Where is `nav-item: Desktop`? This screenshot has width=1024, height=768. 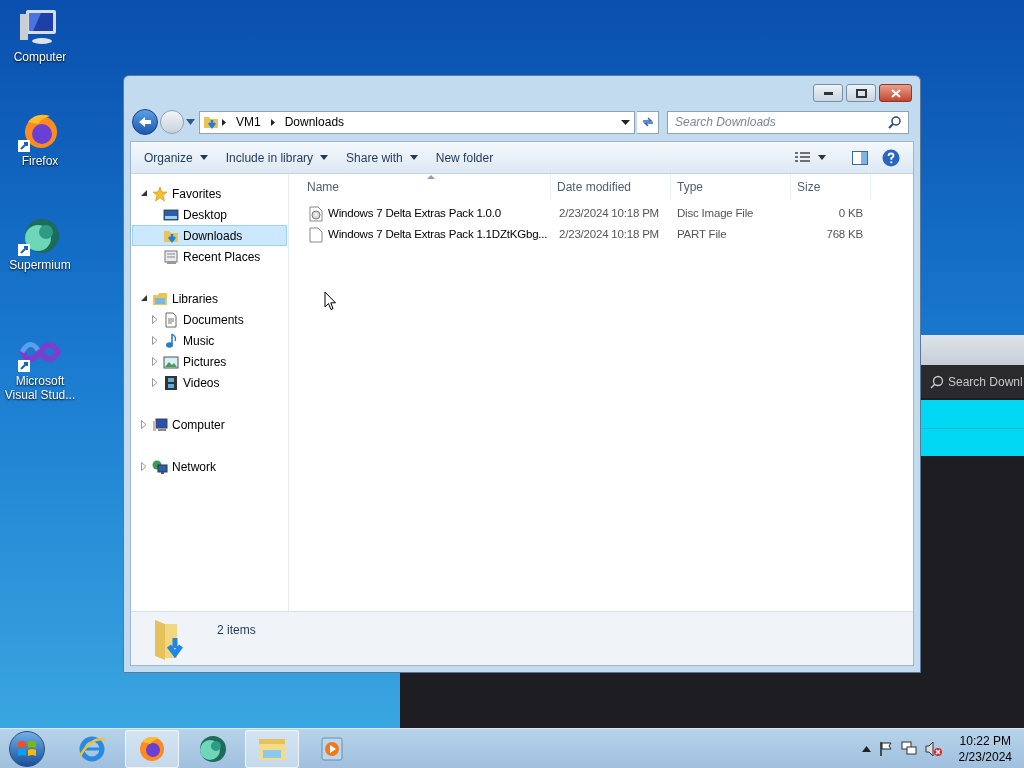
nav-item: Desktop is located at coordinates (209, 214).